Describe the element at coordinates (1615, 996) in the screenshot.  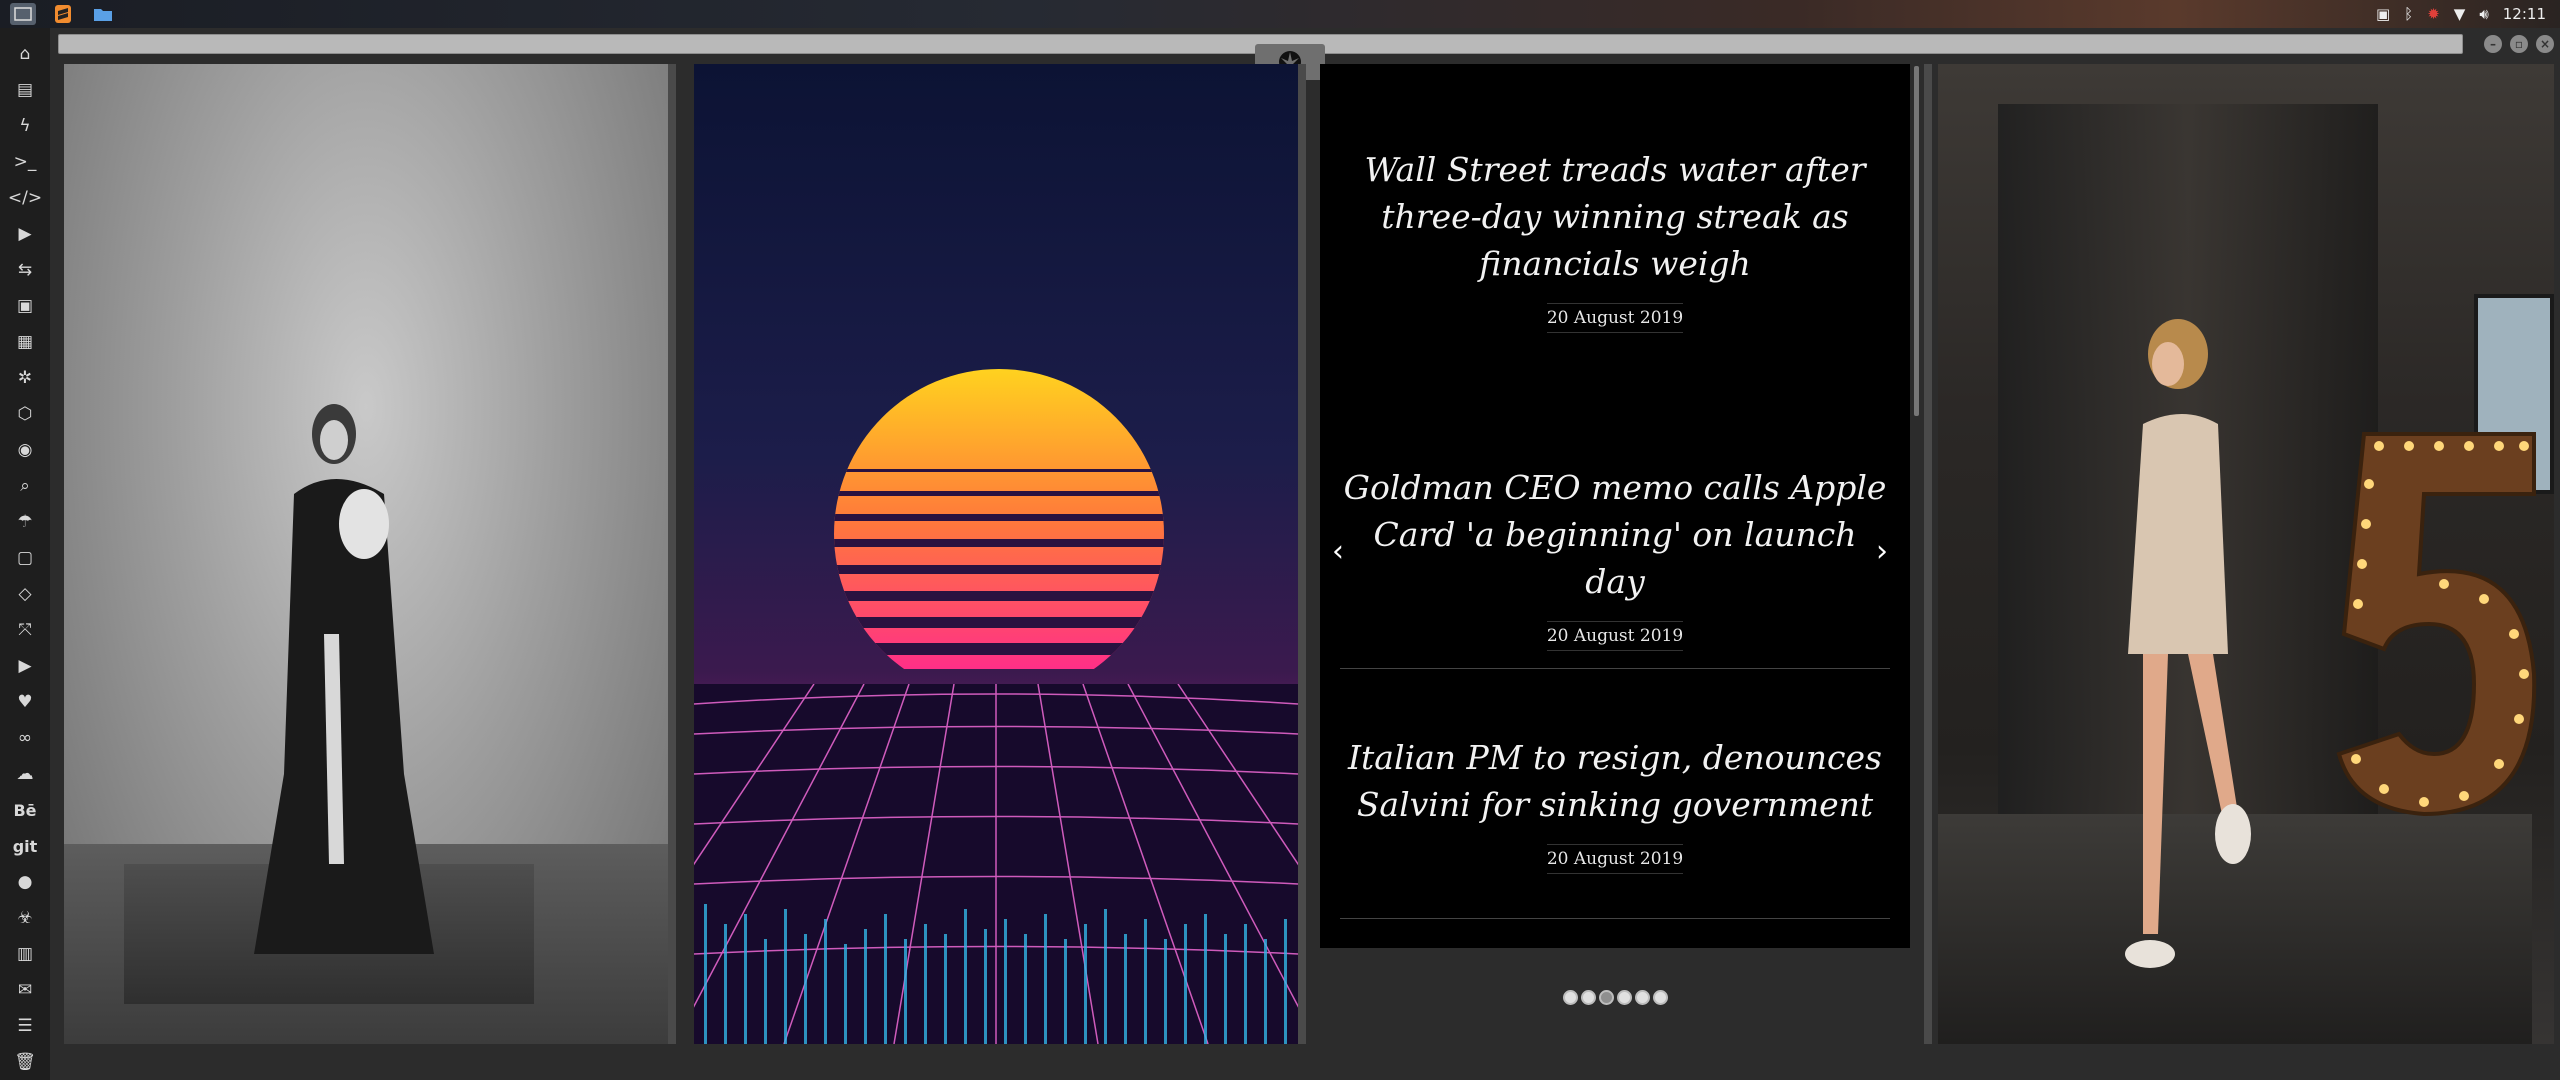
I see `slider-pager` at that location.